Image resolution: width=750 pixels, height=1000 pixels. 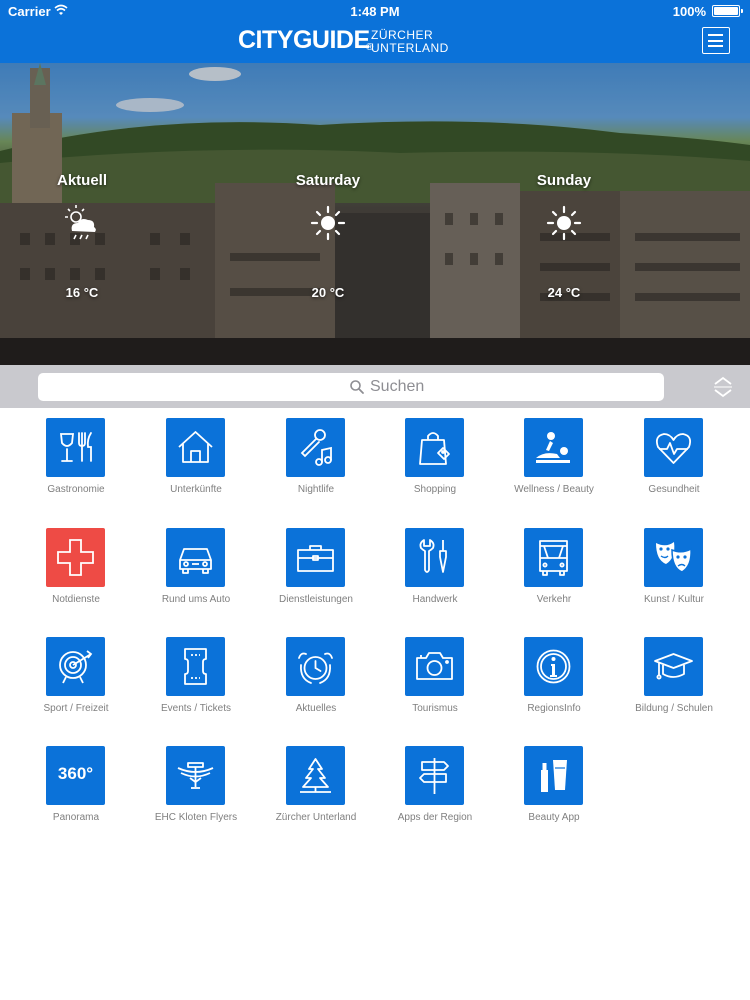 I want to click on car-icon, so click(x=195, y=557).